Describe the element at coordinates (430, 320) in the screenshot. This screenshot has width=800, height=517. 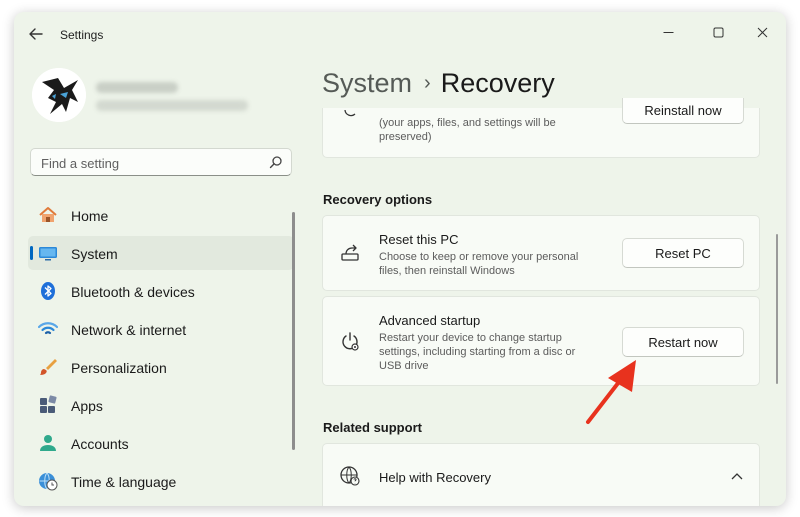
I see `card-title: Advanced startup` at that location.